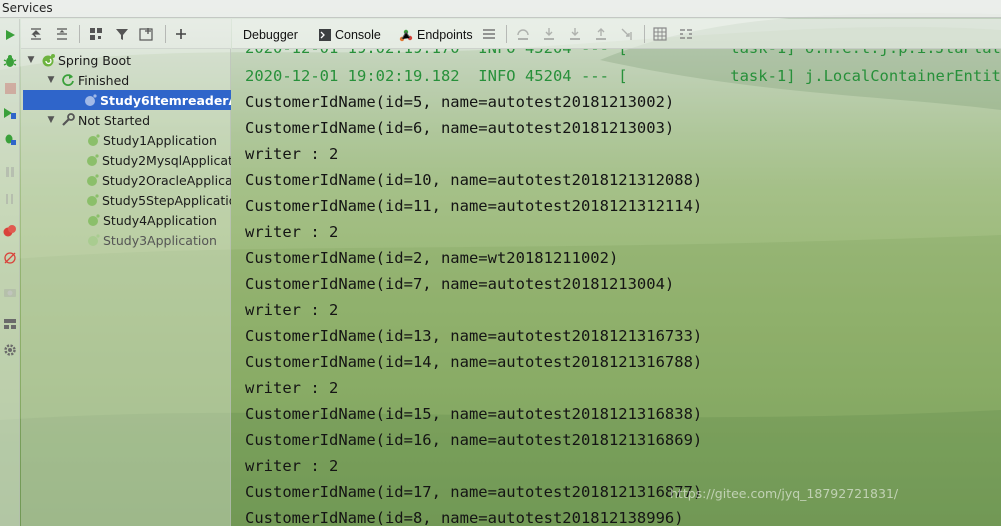  Describe the element at coordinates (660, 34) in the screenshot. I see `evaluate-expression-icon` at that location.